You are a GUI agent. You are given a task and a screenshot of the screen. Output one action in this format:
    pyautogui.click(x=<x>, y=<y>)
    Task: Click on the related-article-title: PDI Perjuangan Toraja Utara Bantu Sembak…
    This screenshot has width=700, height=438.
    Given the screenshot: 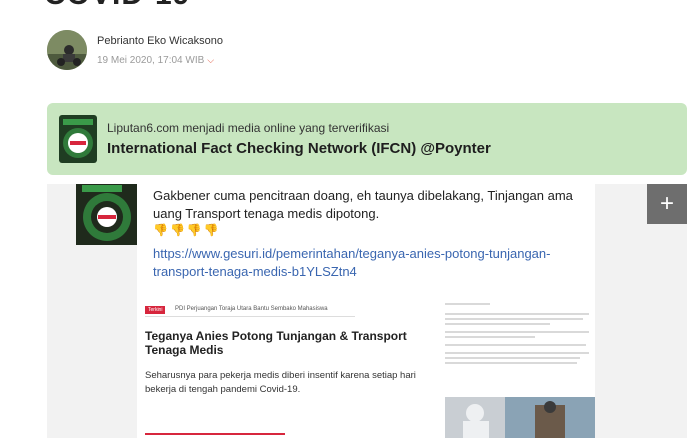 What is the action you would take?
    pyautogui.click(x=251, y=309)
    